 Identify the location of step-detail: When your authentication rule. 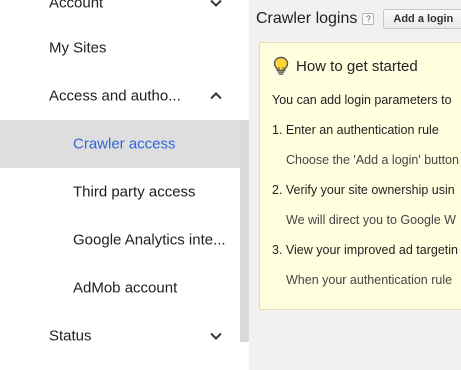
(369, 280).